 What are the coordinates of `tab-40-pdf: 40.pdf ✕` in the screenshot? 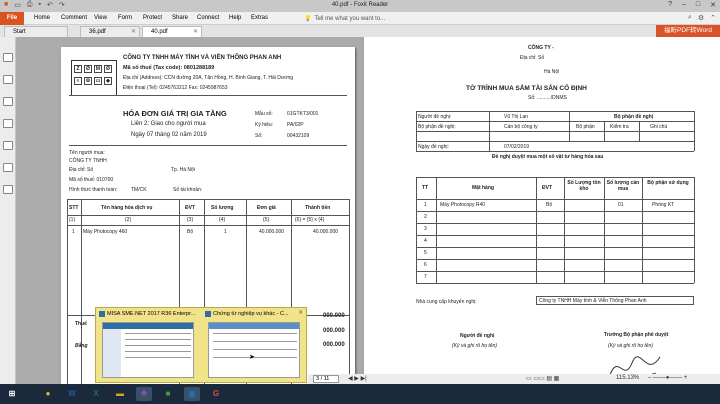 It's located at (172, 31).